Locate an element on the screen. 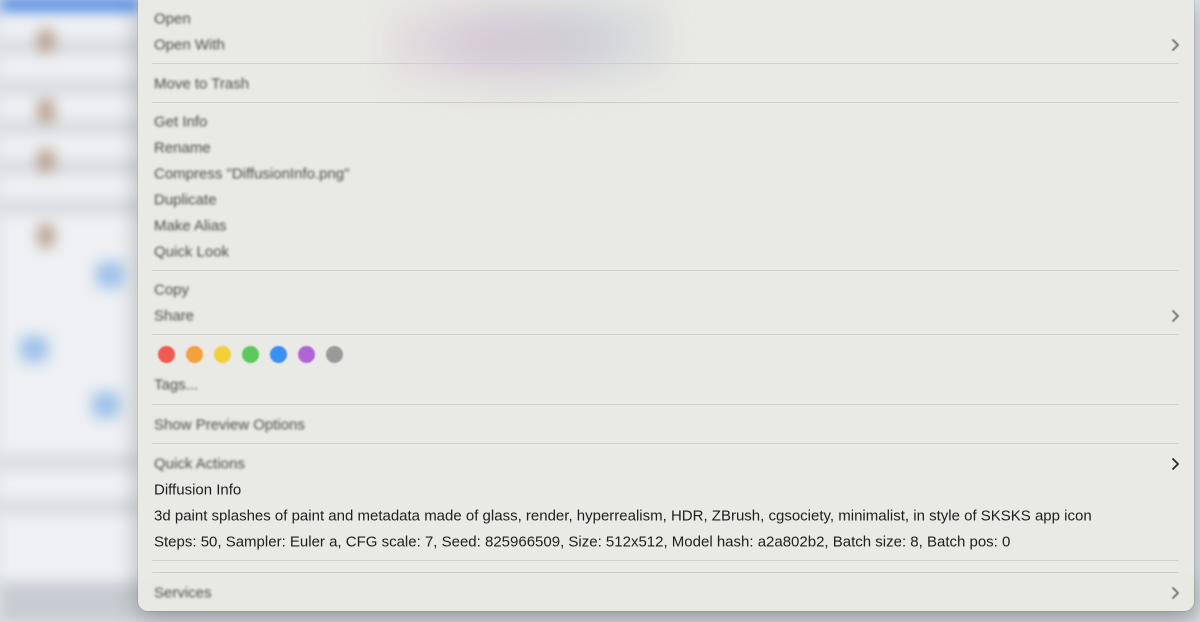 This screenshot has height=622, width=1200. menu-item-copy: Copy is located at coordinates (666, 290).